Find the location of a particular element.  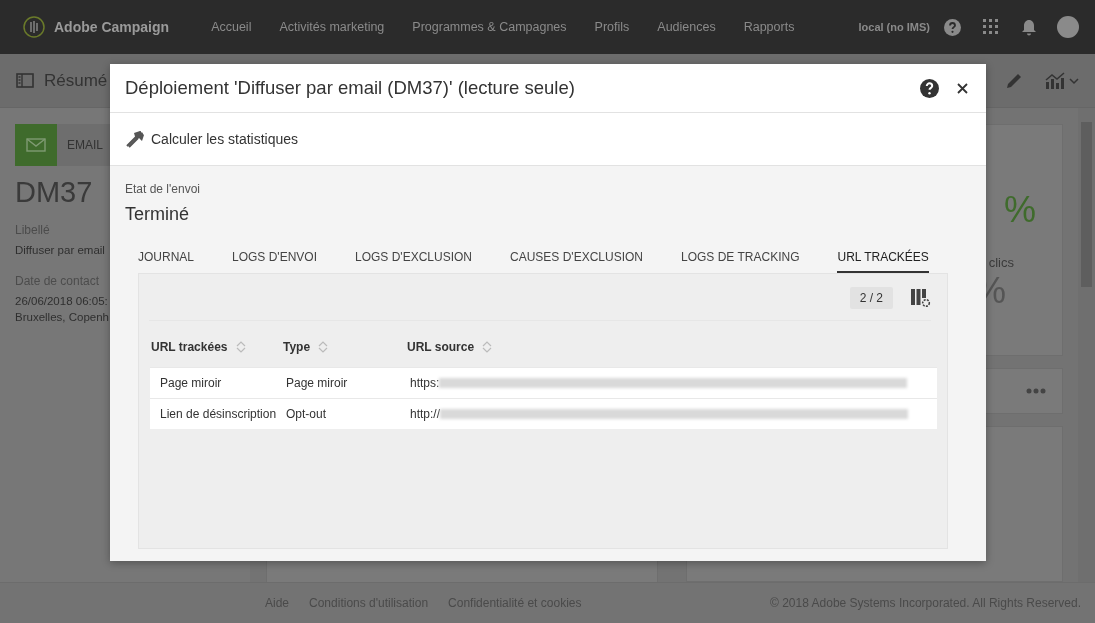

instance-label: local (no IMS) is located at coordinates (894, 27).